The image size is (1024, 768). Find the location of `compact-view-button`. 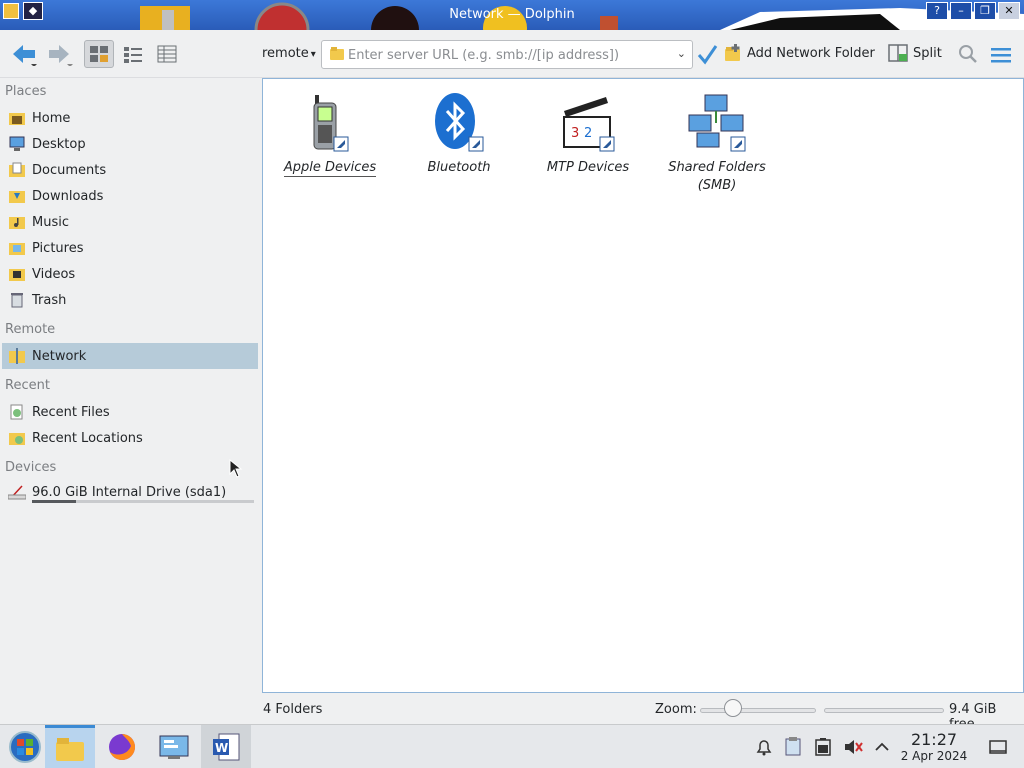

compact-view-button is located at coordinates (133, 54).